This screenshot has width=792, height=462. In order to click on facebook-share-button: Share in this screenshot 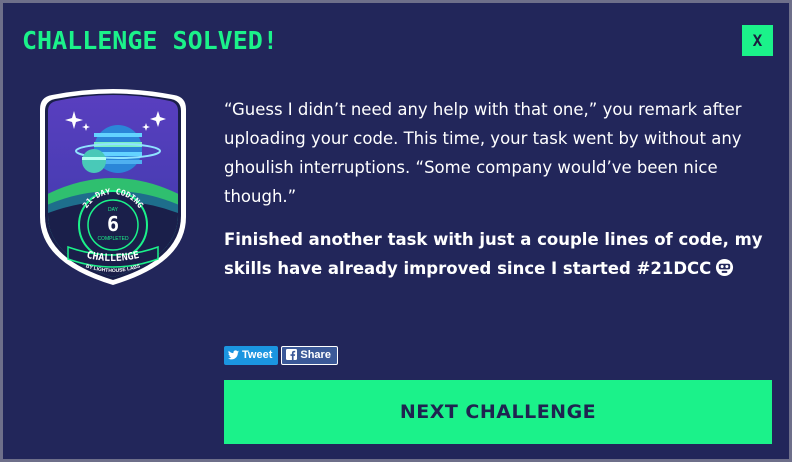, I will do `click(309, 355)`.